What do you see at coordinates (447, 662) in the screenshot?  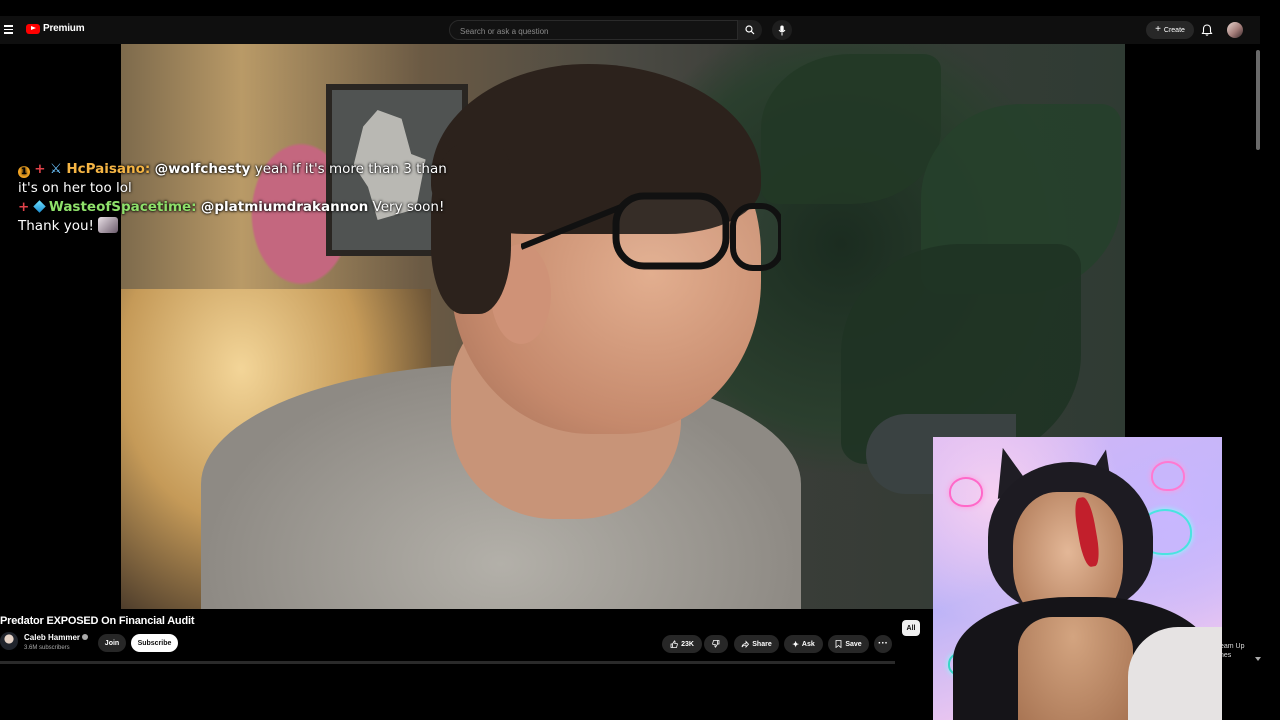 I see `video-progress-bar` at bounding box center [447, 662].